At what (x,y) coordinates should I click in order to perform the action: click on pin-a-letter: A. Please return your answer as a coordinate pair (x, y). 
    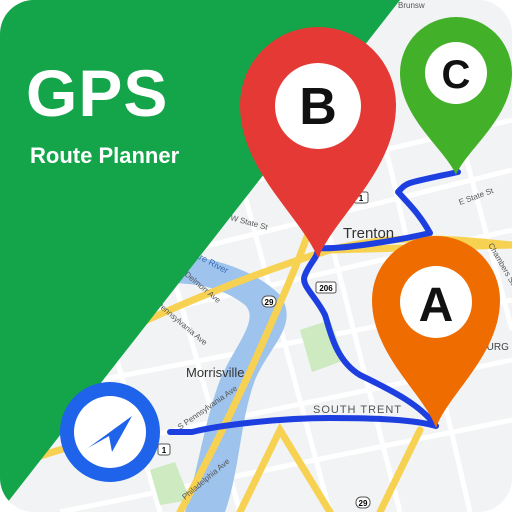
    Looking at the image, I should click on (436, 305).